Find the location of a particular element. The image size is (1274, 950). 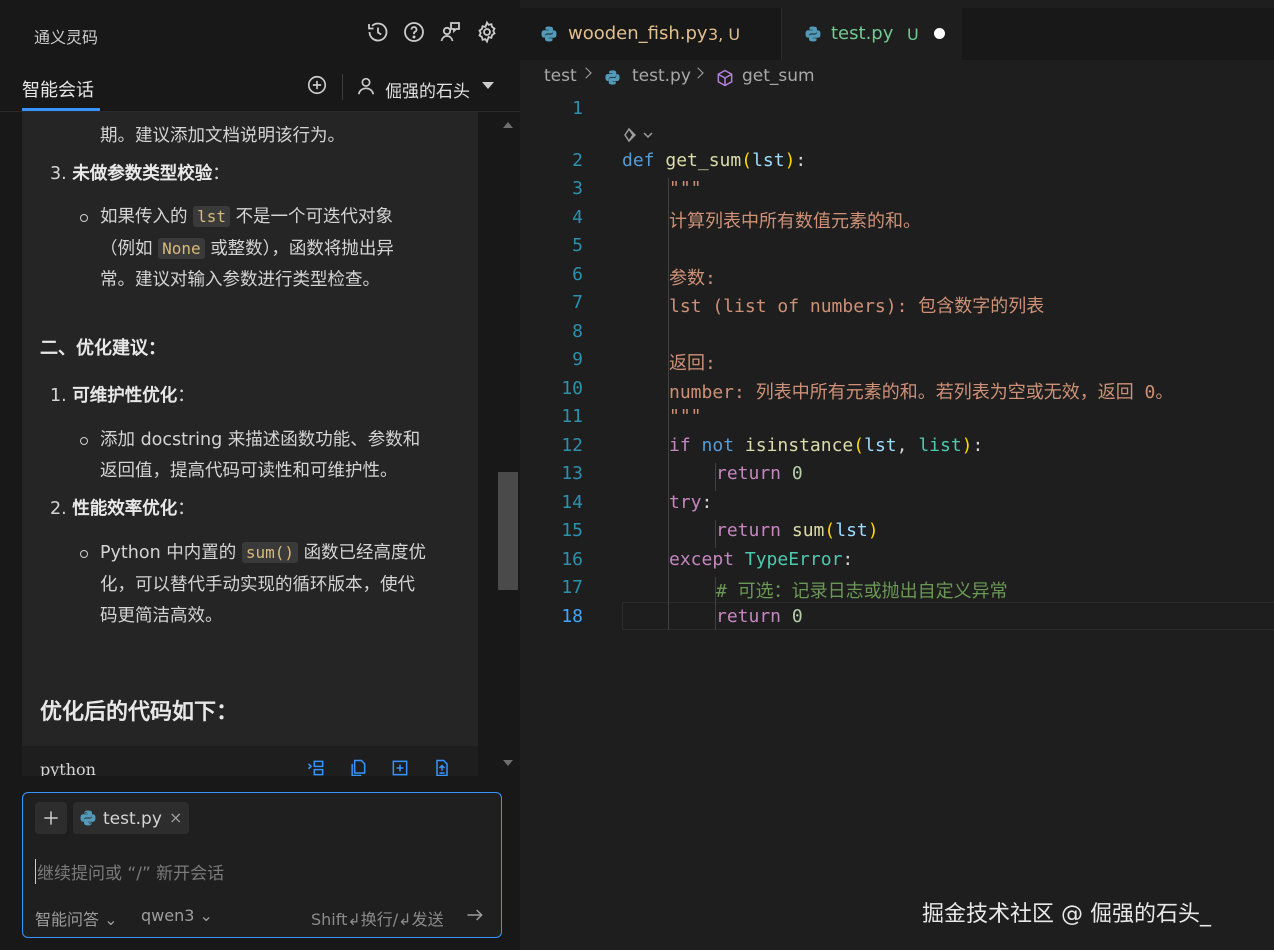

add-context-button is located at coordinates (51, 818).